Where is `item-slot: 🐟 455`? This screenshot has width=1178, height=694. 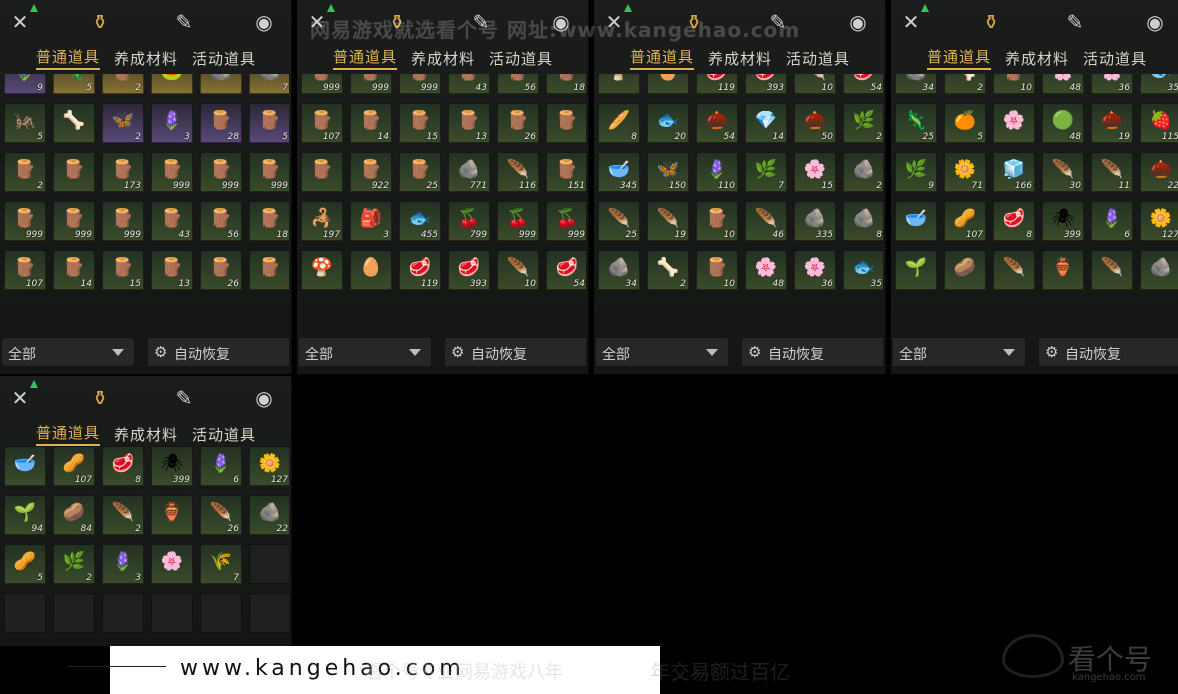
item-slot: 🐟 455 is located at coordinates (420, 221).